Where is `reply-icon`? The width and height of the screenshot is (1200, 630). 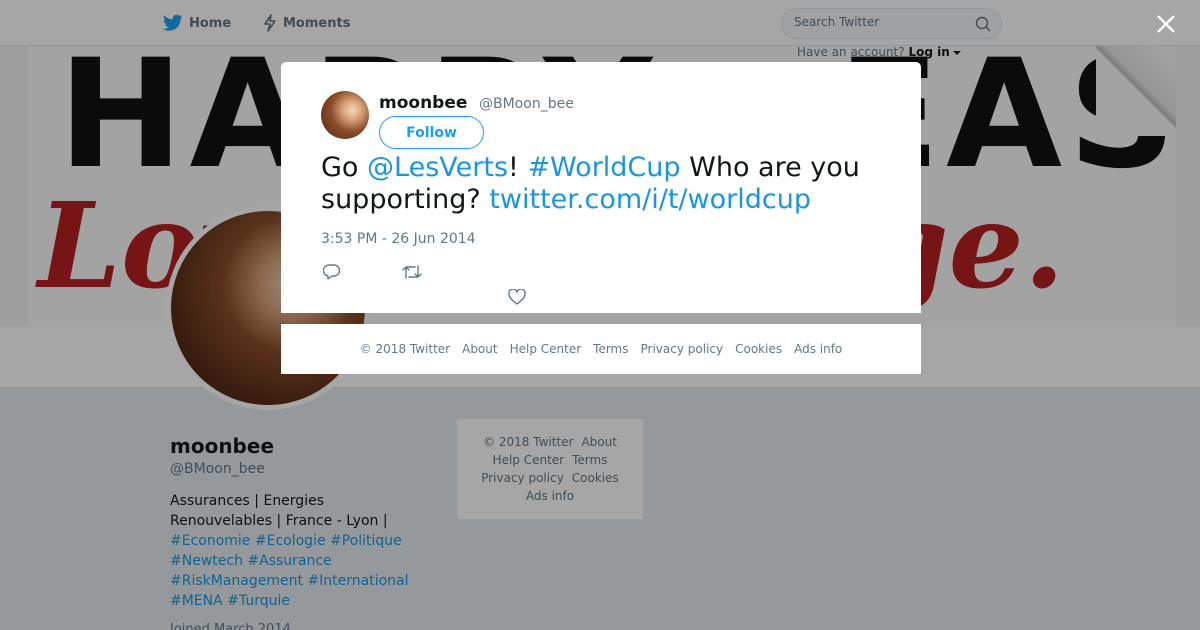 reply-icon is located at coordinates (332, 272).